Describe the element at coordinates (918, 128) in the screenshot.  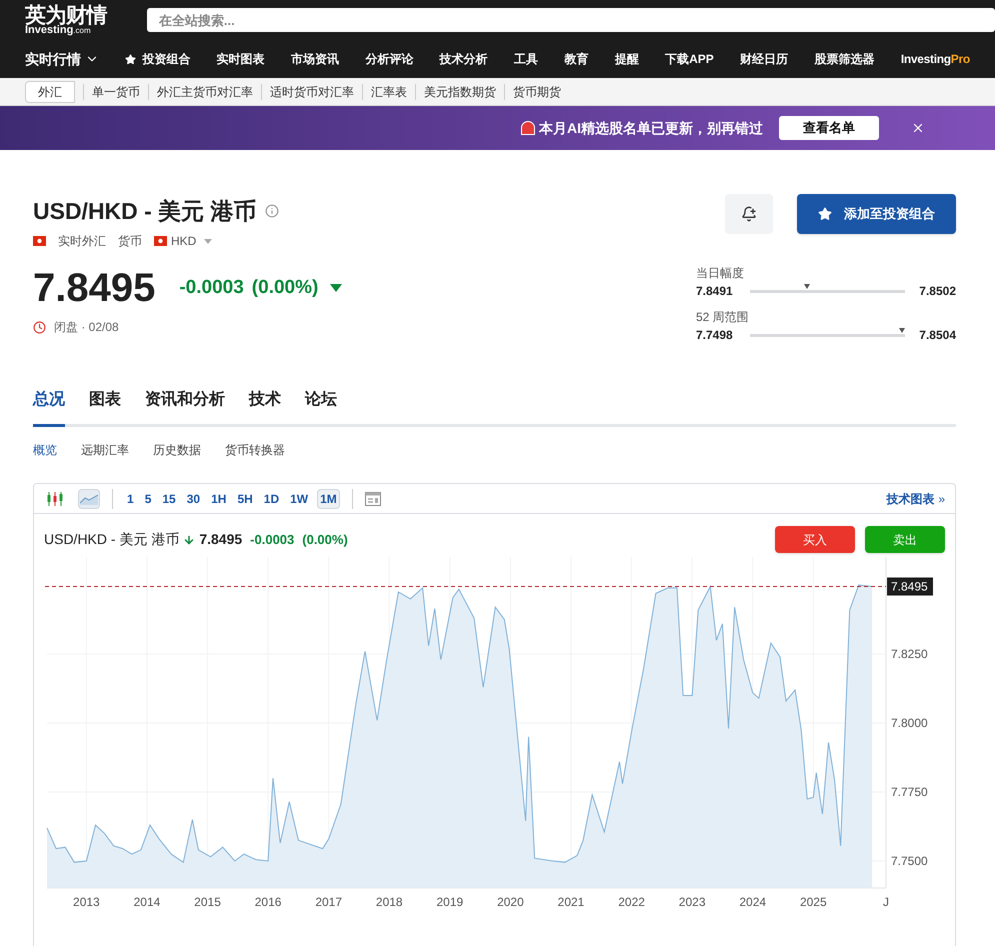
I see `close-icon` at that location.